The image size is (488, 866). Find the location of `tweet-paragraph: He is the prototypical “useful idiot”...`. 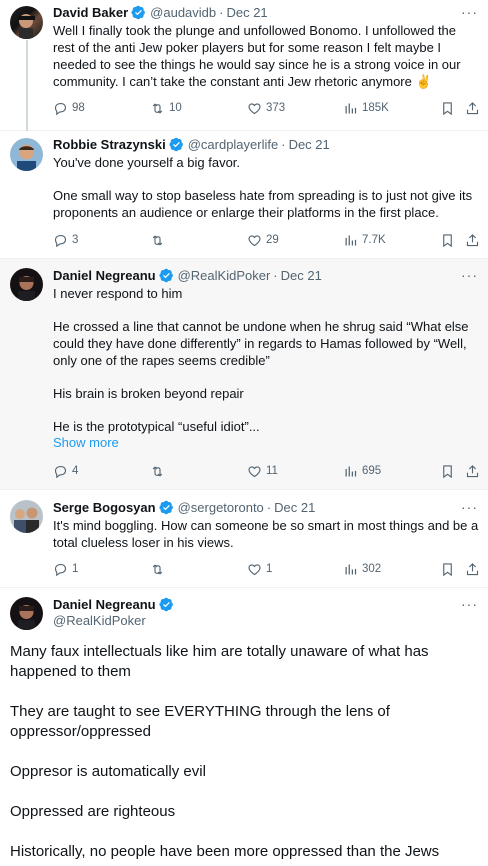

tweet-paragraph: He is the prototypical “useful idiot”... is located at coordinates (156, 426).